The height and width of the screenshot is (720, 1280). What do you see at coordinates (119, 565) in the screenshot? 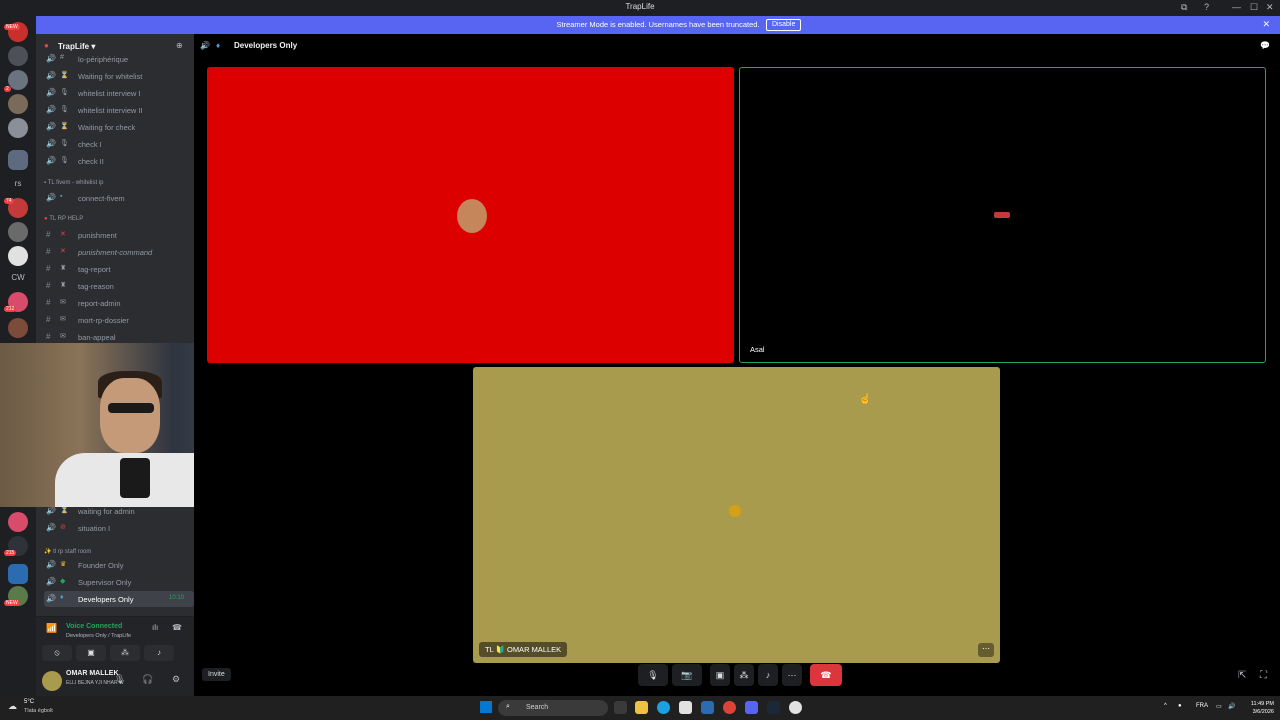
I see `channel-item: 🔊 ♛ Founder Only` at bounding box center [119, 565].